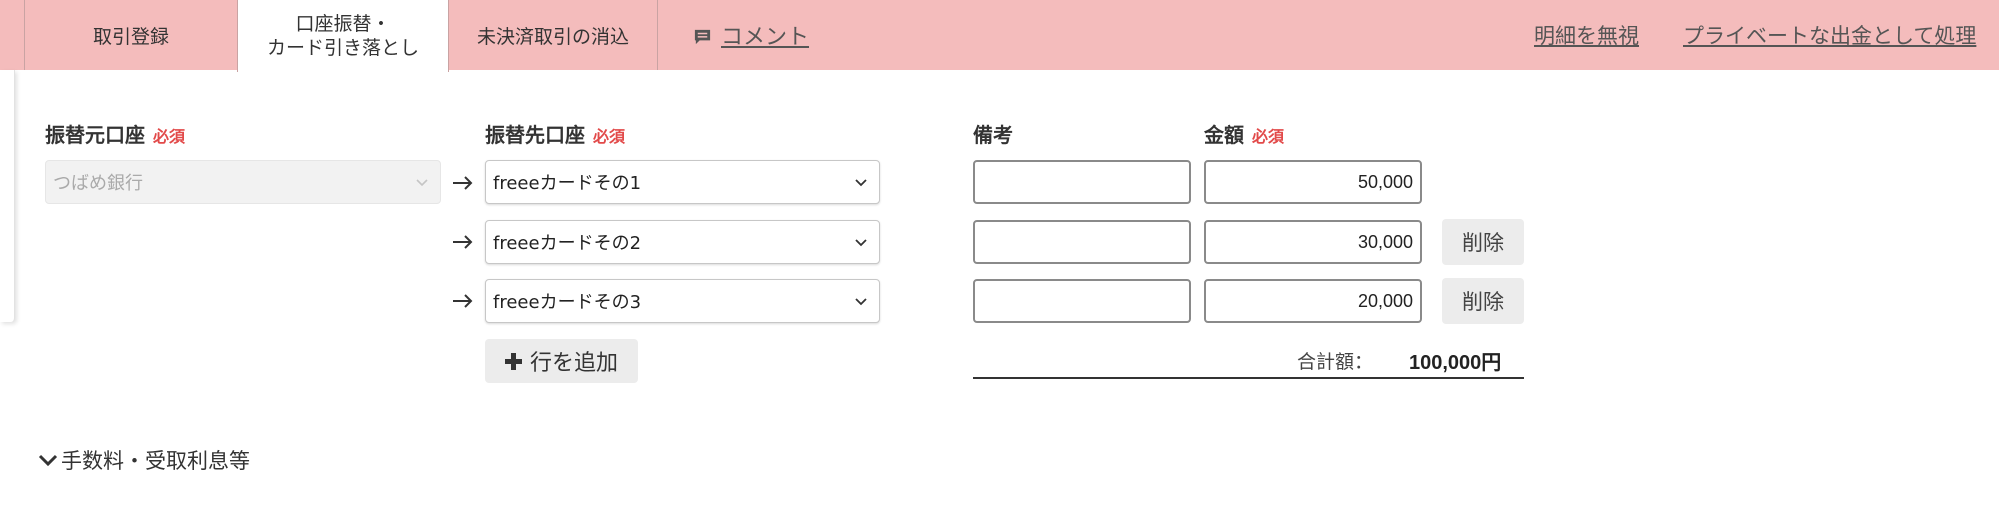  I want to click on amount-input: 30,000, so click(1313, 242).